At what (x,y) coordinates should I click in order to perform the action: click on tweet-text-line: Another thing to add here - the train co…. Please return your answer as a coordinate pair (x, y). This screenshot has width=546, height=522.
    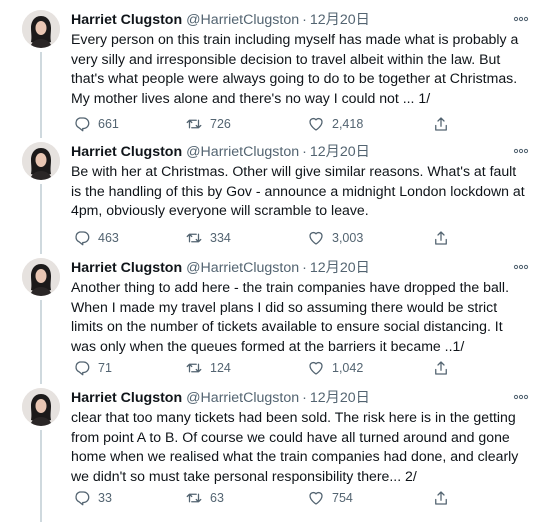
    Looking at the image, I should click on (290, 287).